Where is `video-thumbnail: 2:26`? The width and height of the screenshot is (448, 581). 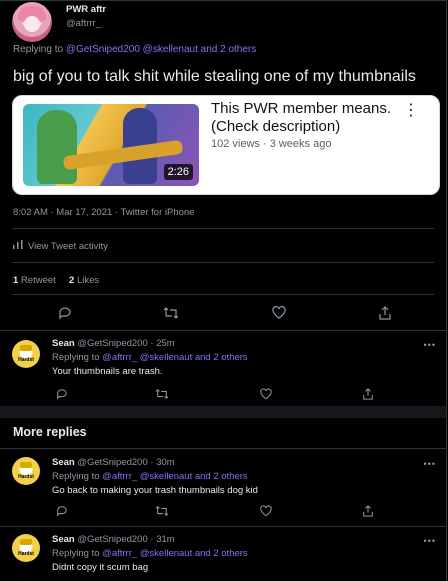 video-thumbnail: 2:26 is located at coordinates (111, 145).